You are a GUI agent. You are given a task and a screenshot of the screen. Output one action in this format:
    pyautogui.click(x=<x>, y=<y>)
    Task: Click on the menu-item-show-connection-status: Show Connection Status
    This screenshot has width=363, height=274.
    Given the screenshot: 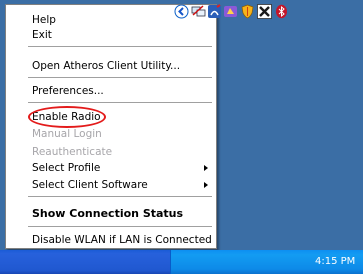 What is the action you would take?
    pyautogui.click(x=111, y=214)
    